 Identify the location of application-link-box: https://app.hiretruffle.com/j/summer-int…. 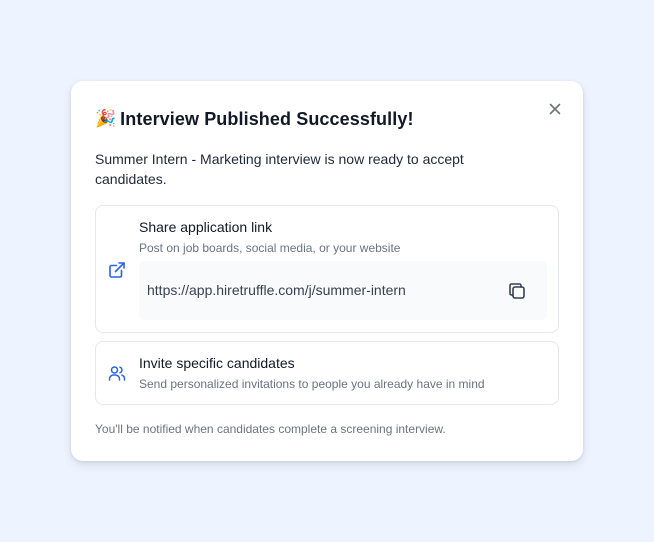
(343, 290).